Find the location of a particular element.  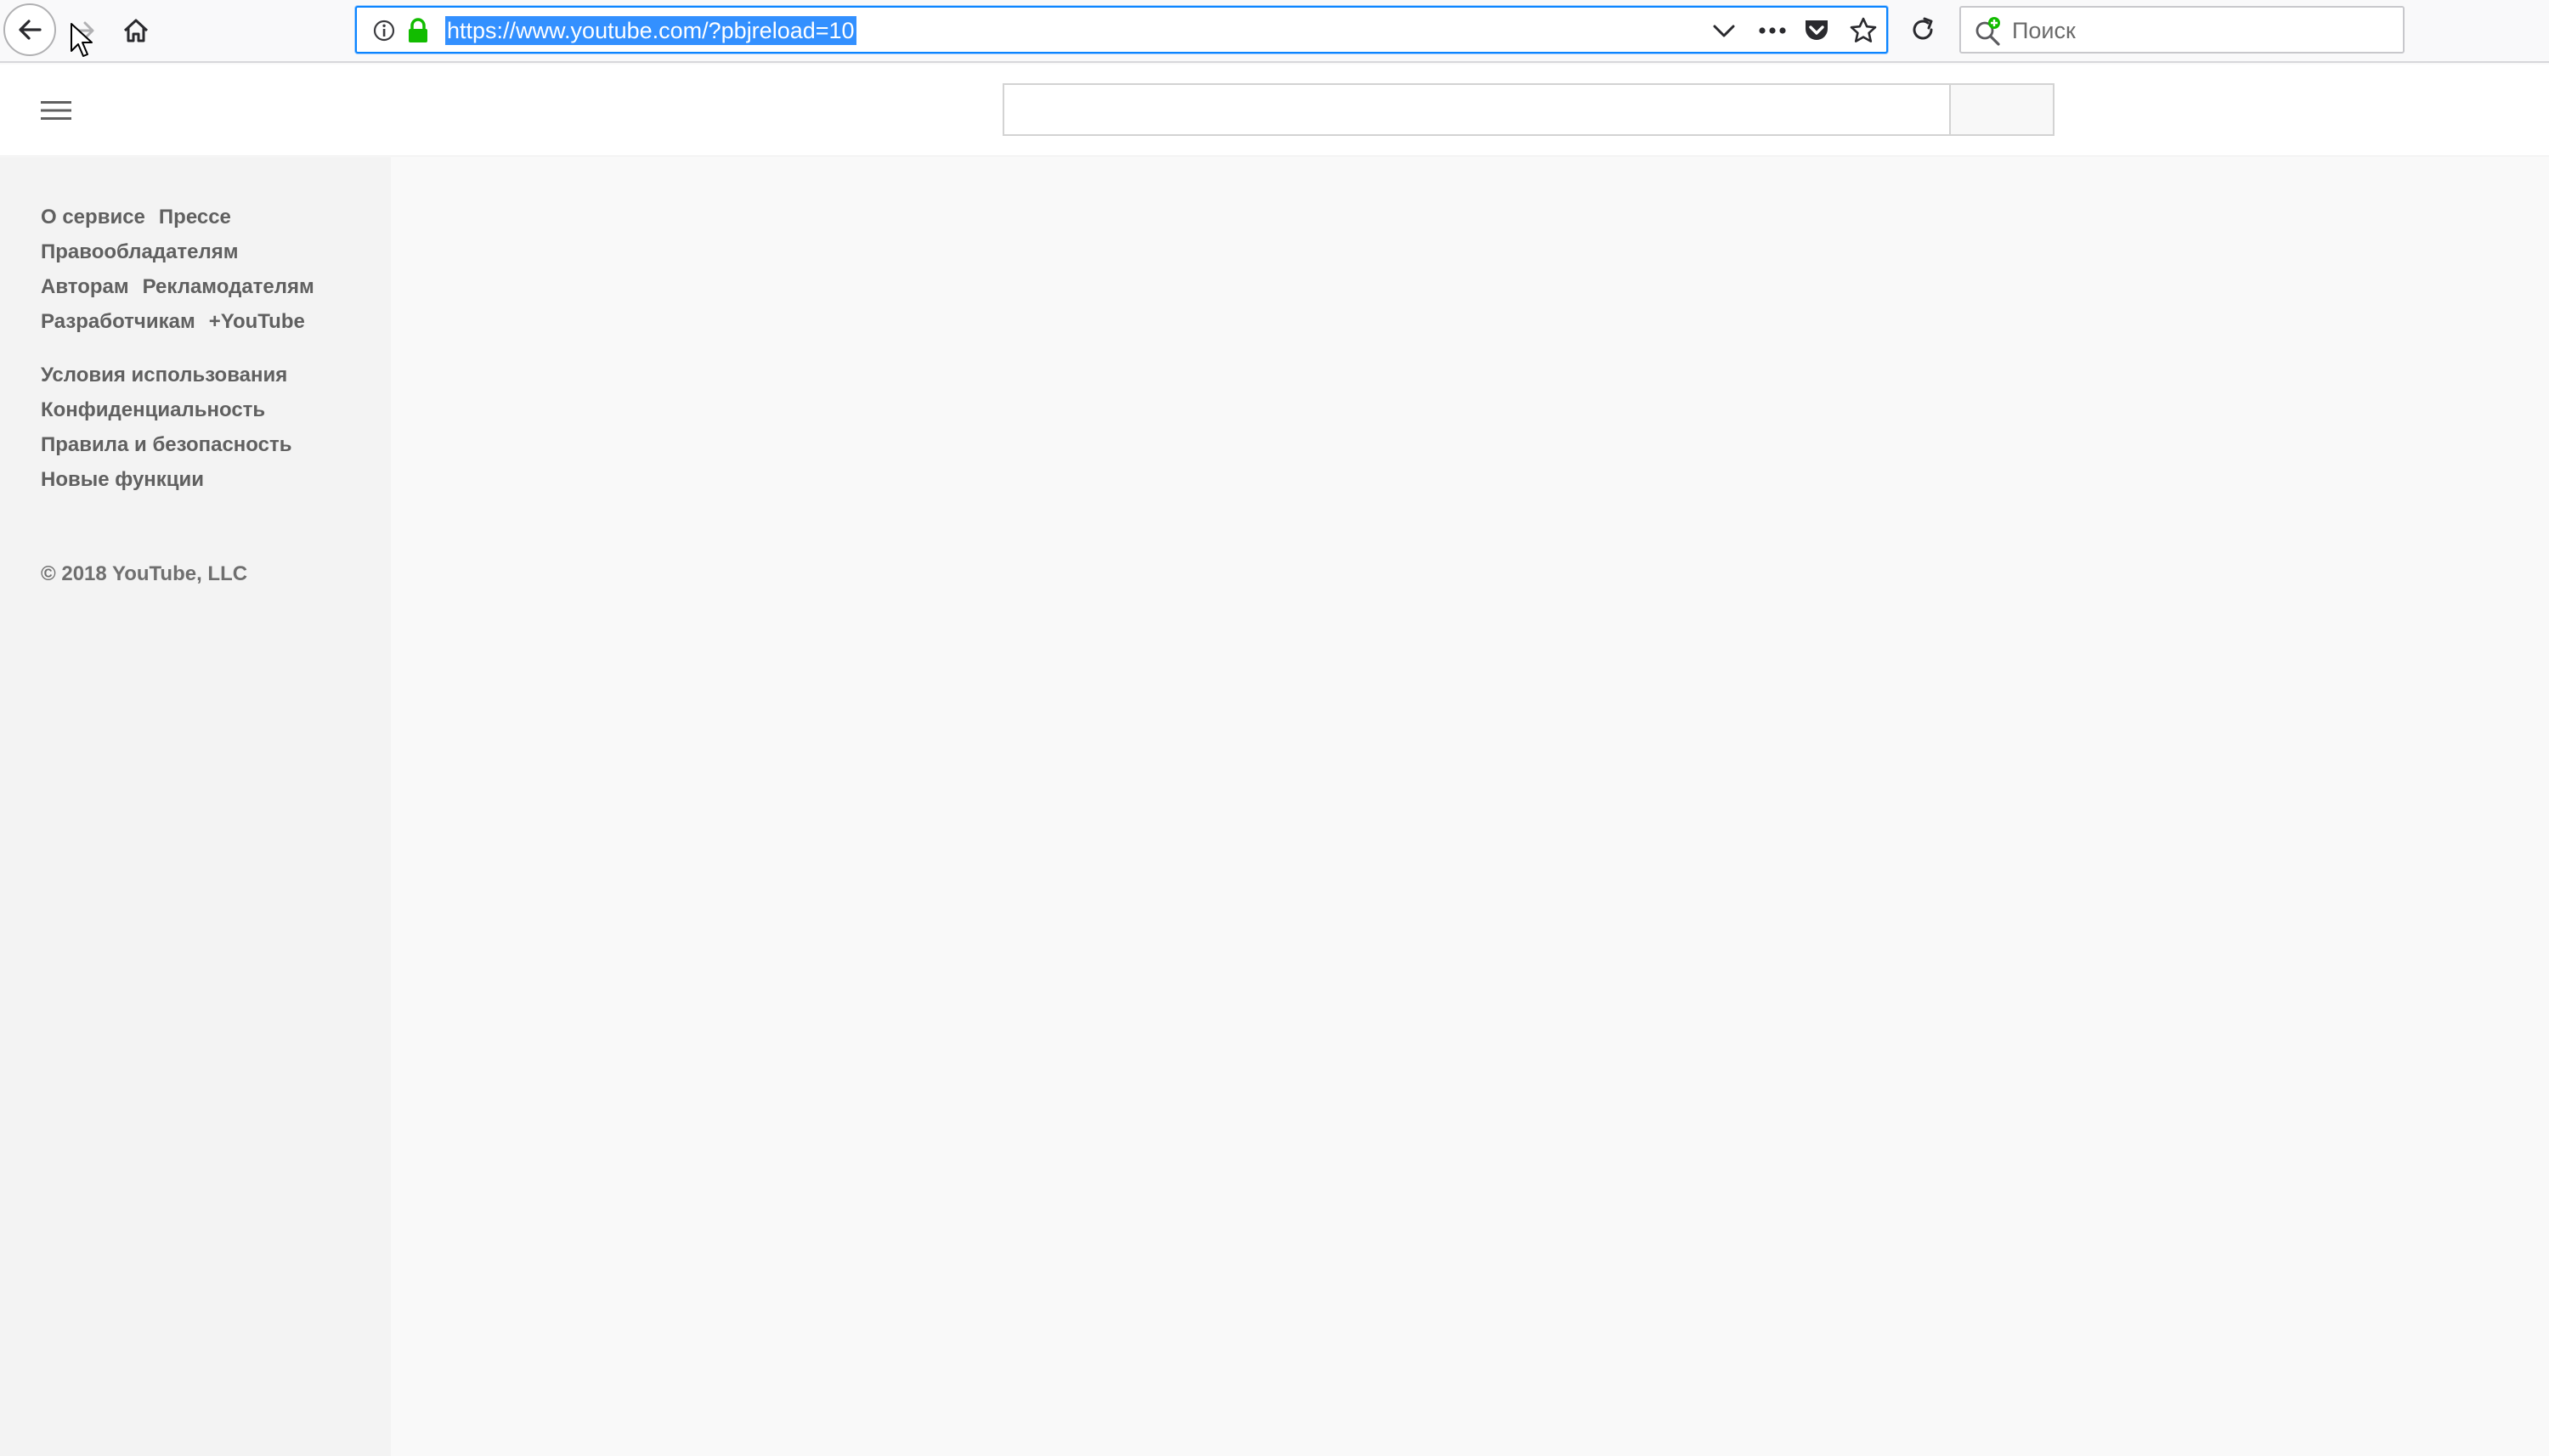

sidebar-link-row: Условия использования is located at coordinates (177, 375).